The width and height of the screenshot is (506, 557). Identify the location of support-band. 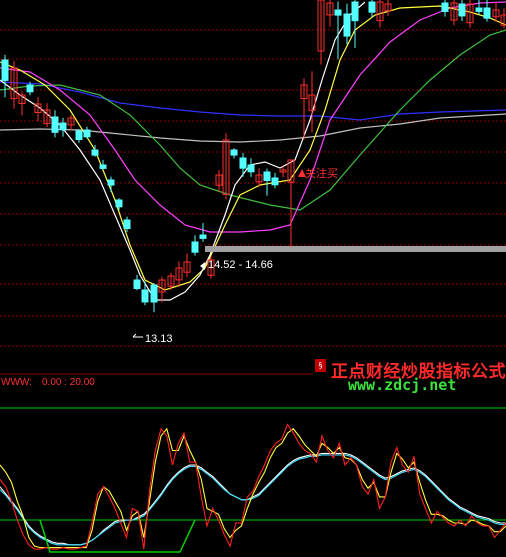
(355, 249).